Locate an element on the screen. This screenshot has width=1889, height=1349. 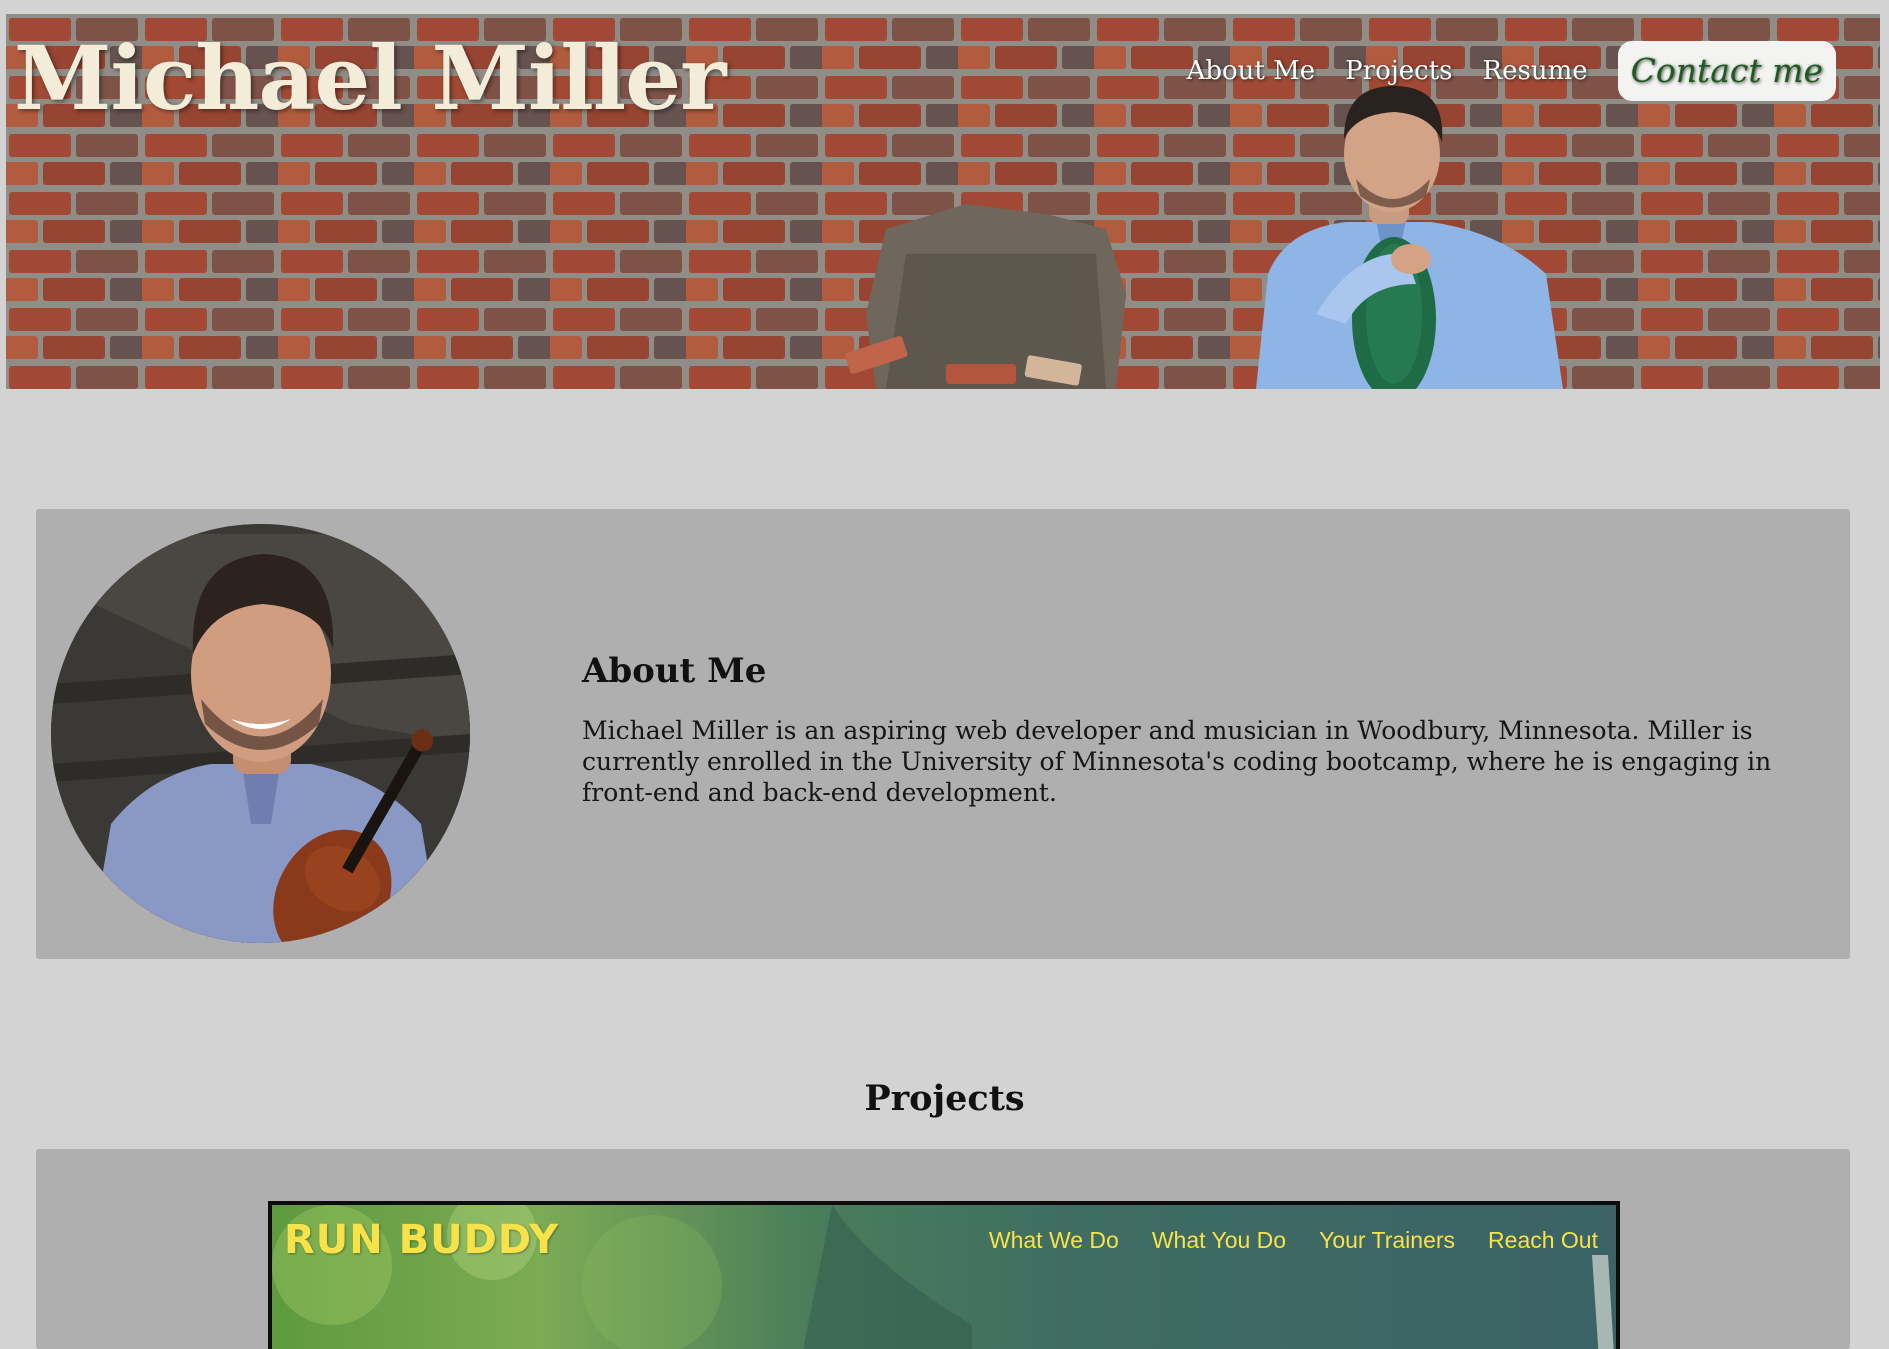
run-buddy-logo: RUN BUDDY is located at coordinates (422, 1240).